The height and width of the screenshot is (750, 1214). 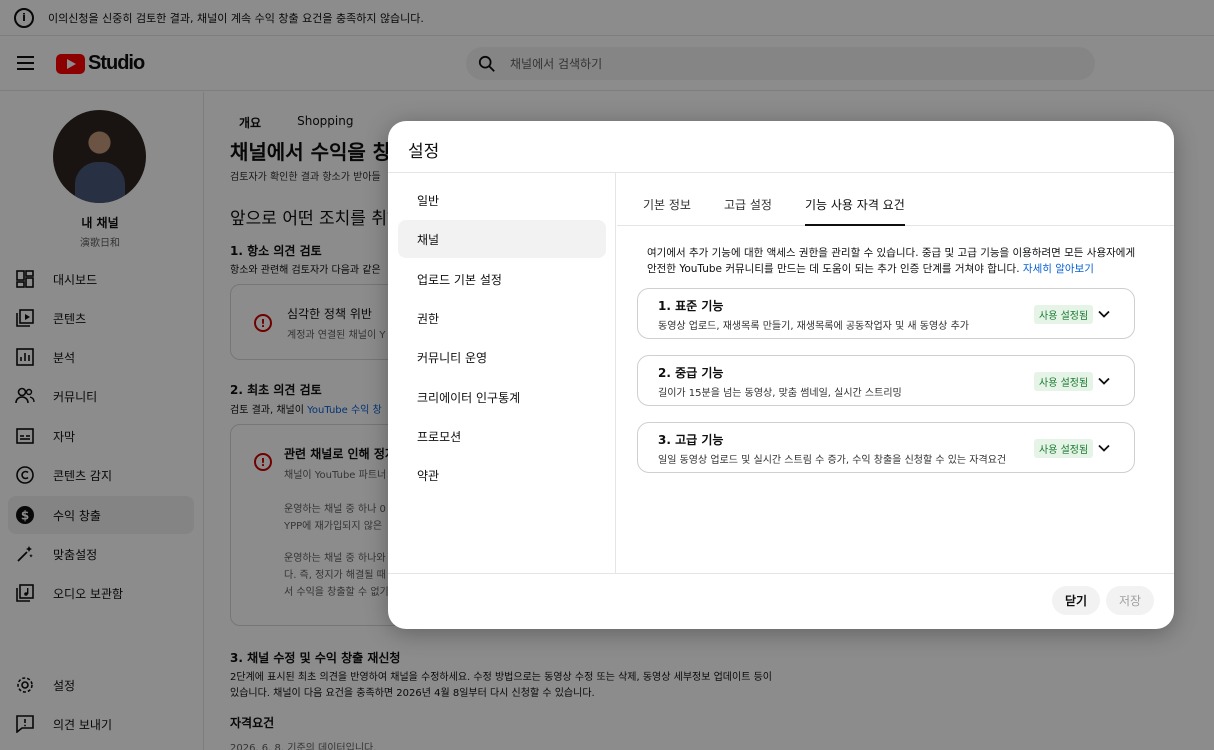 What do you see at coordinates (781, 573) in the screenshot?
I see `divider` at bounding box center [781, 573].